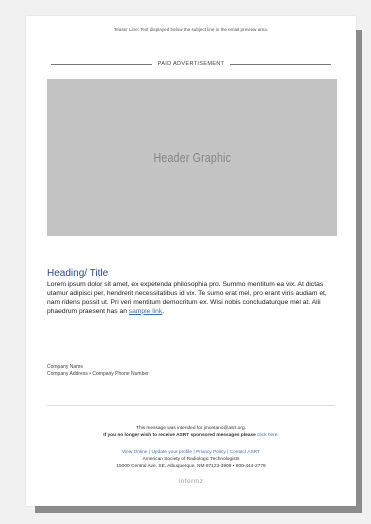 Image resolution: width=371 pixels, height=524 pixels. I want to click on paid-advertisement-banner: PAID ADVERTISEMENT, so click(191, 64).